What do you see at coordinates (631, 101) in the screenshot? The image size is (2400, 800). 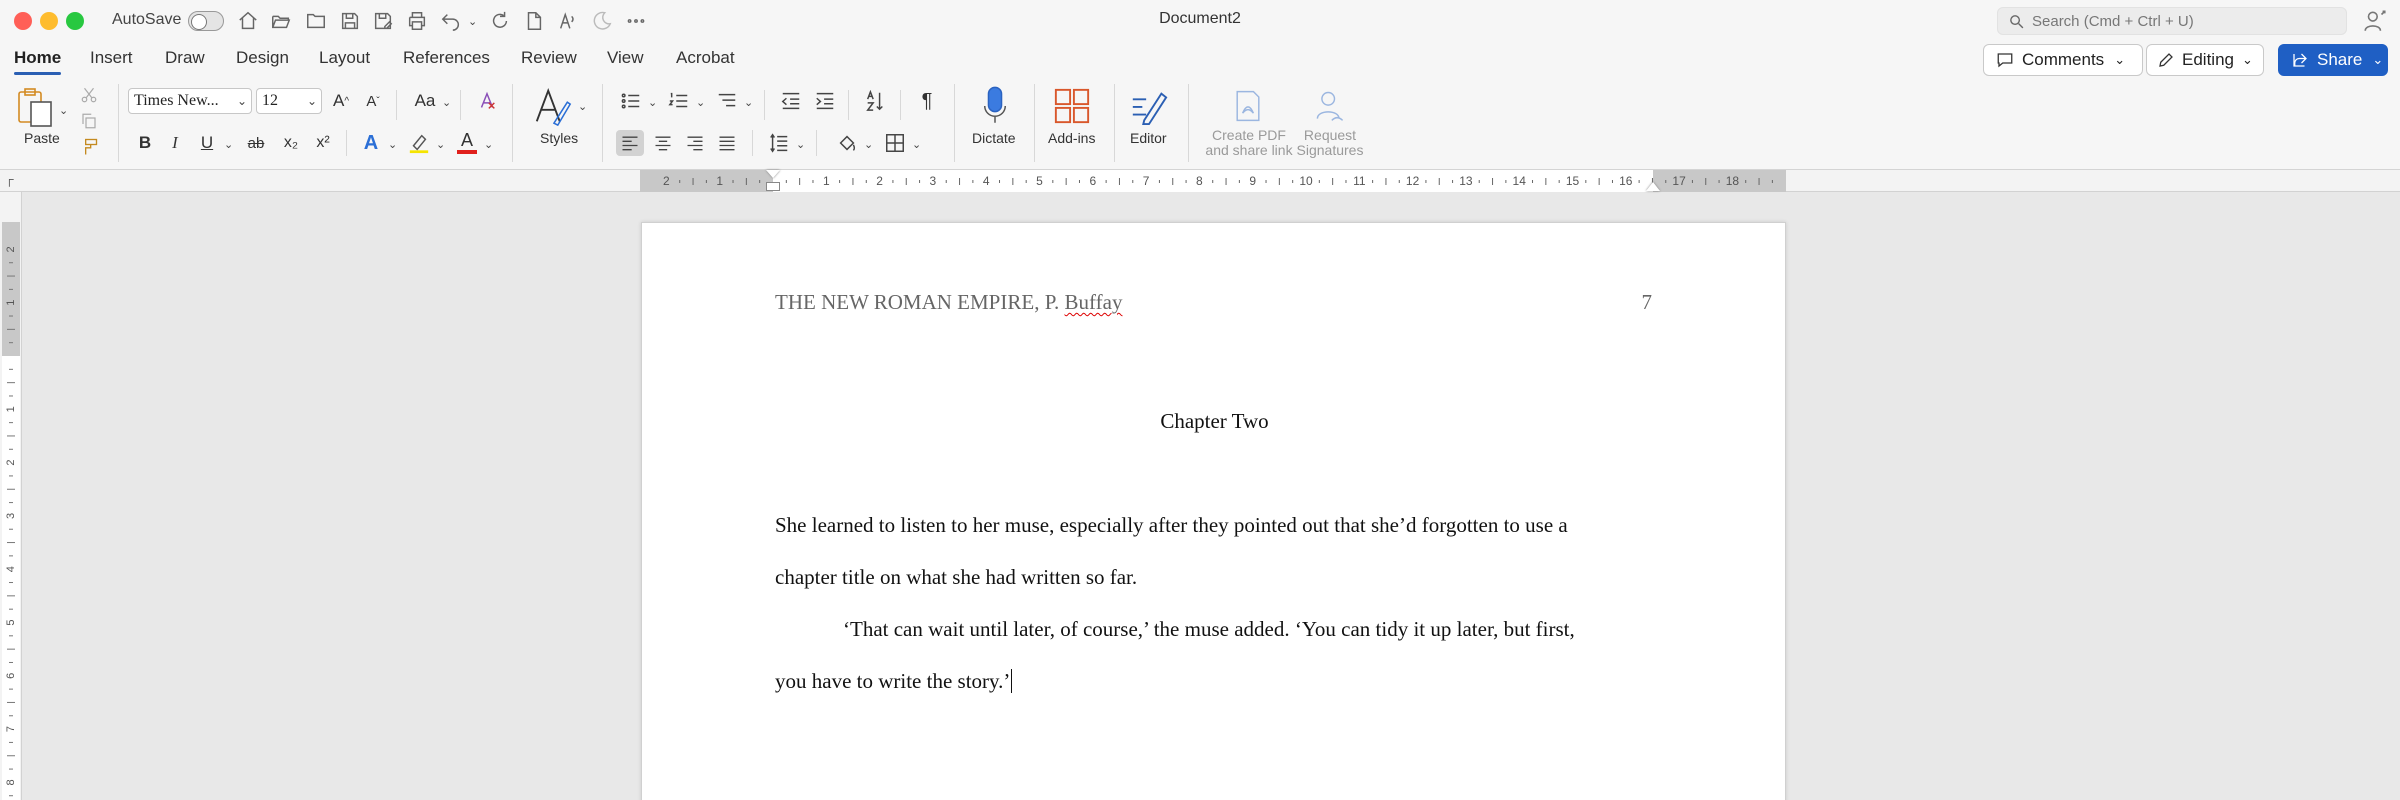 I see `bullets-icon` at bounding box center [631, 101].